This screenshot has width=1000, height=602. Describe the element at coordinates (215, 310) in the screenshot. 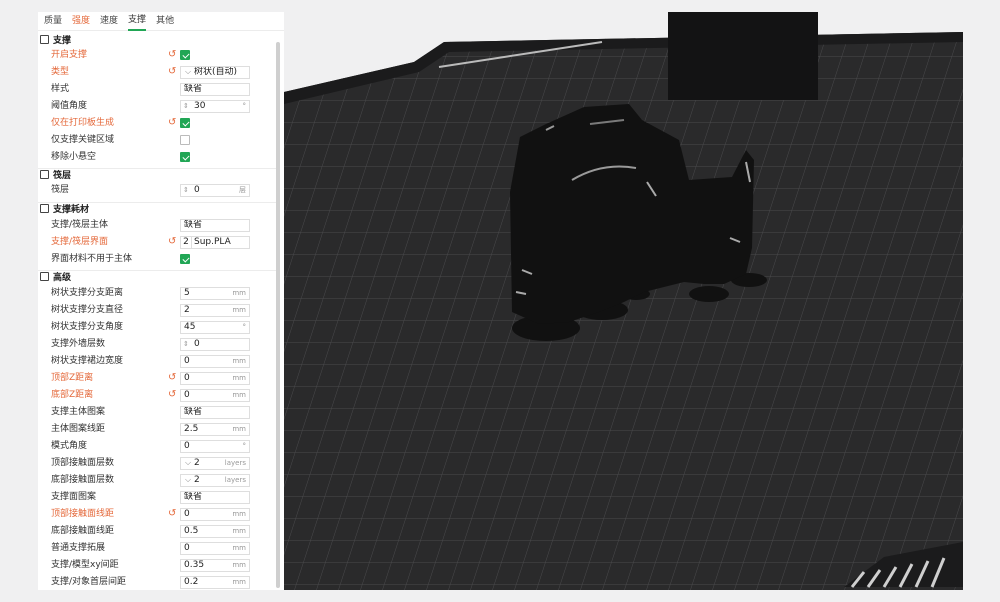

I see `branch-diameter-input: 2 mm` at that location.